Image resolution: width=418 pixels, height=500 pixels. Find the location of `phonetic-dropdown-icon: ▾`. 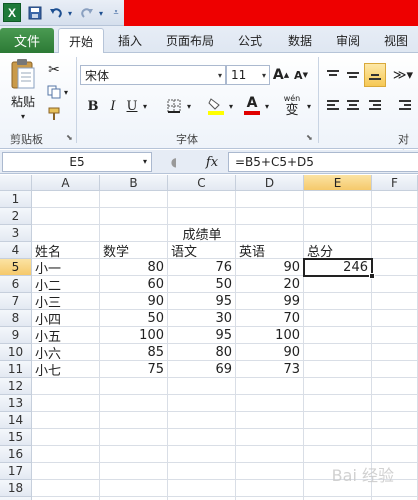

phonetic-dropdown-icon: ▾ is located at coordinates (309, 106).